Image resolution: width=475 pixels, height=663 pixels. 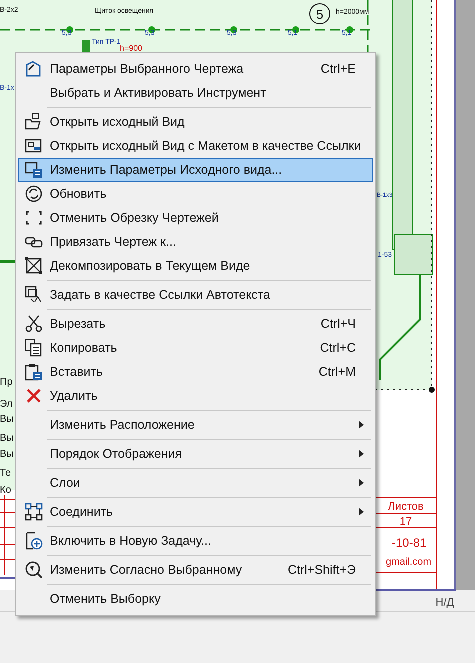 What do you see at coordinates (33, 348) in the screenshot?
I see `copy-icon` at bounding box center [33, 348].